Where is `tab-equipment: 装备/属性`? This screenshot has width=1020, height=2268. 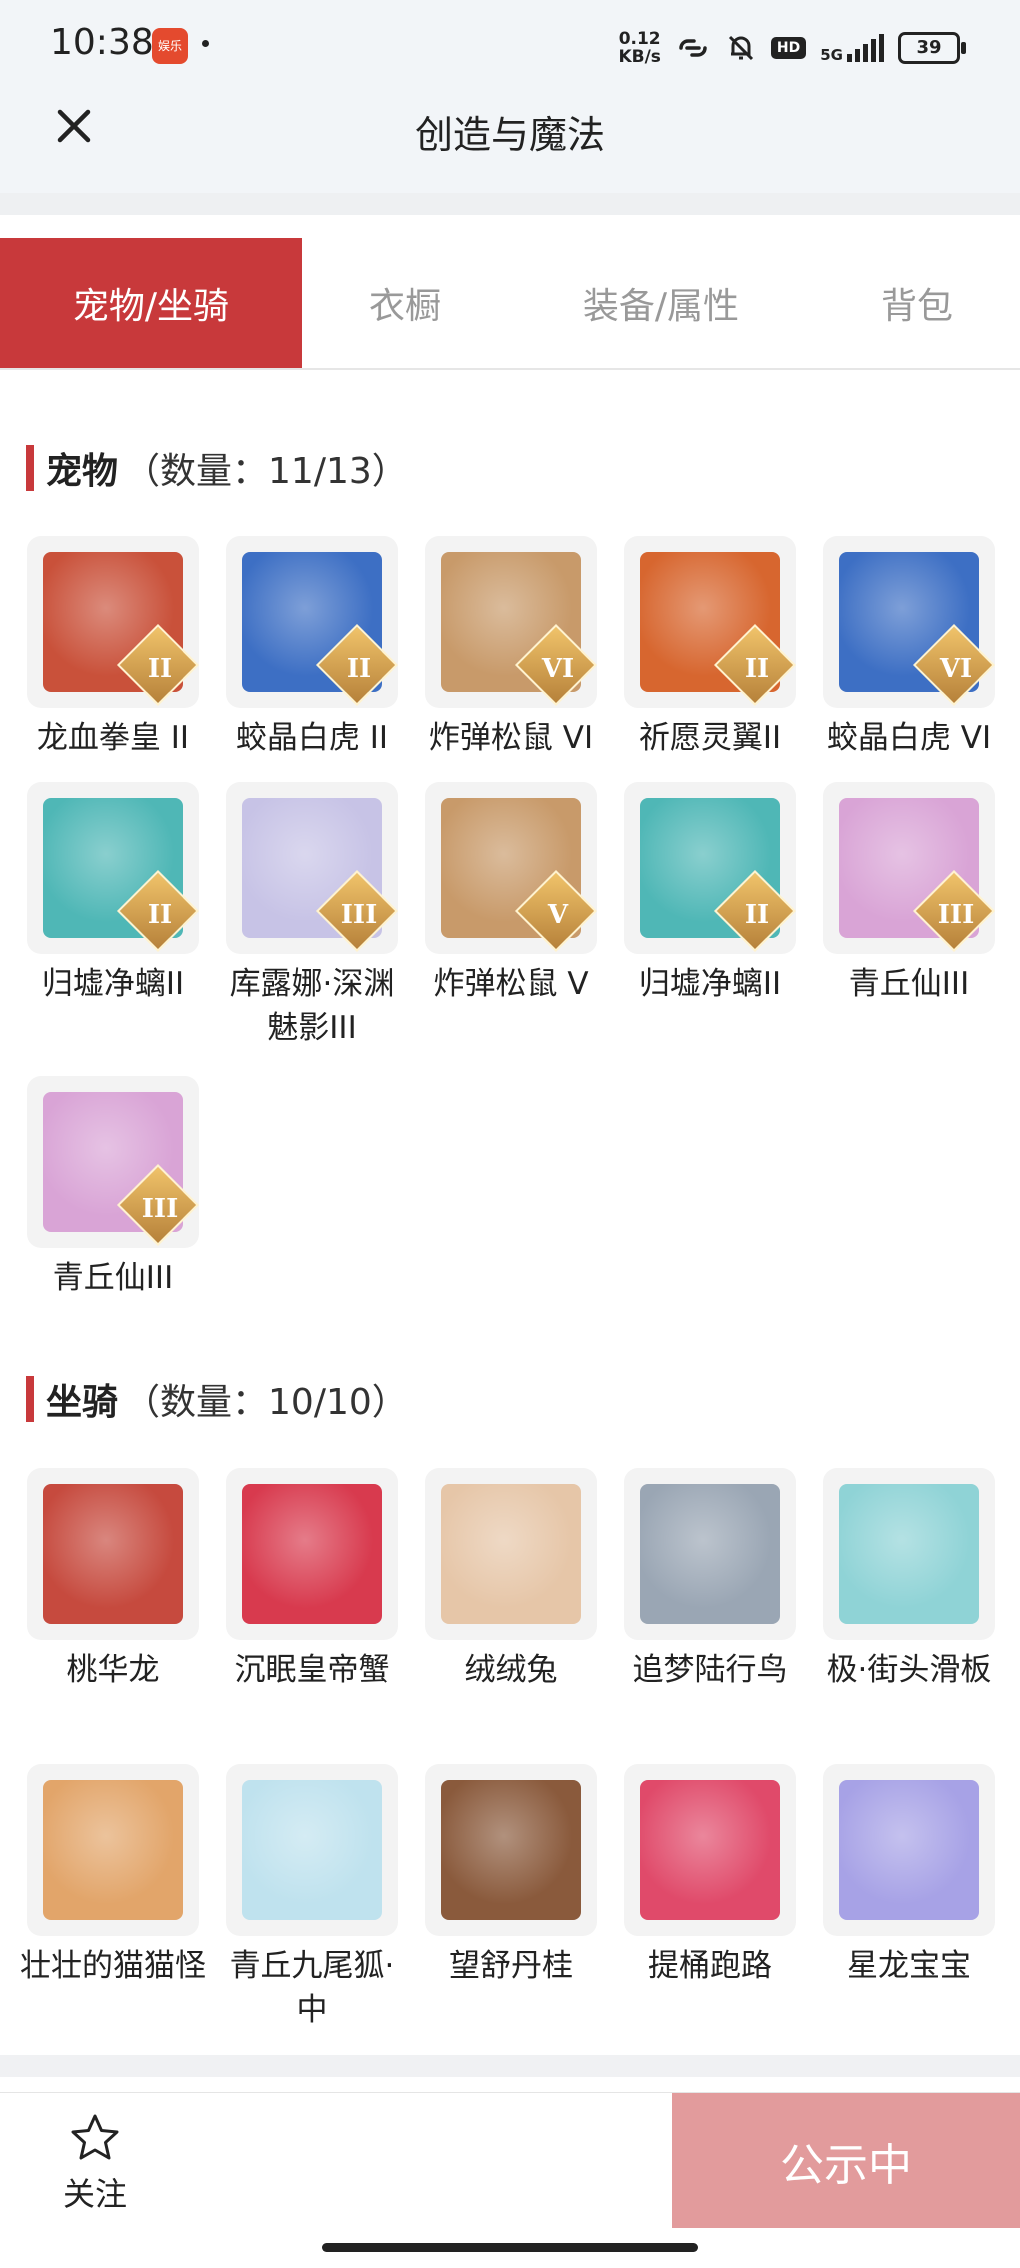
tab-equipment: 装备/属性 is located at coordinates (661, 303).